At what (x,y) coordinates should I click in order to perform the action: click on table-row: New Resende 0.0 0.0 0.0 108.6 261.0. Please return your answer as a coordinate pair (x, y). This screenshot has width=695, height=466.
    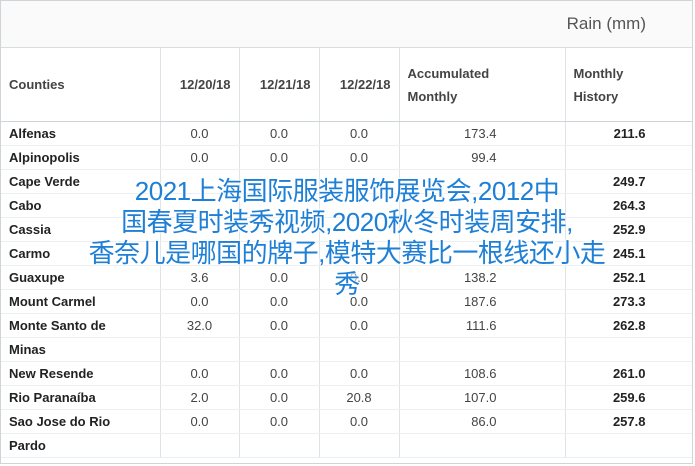
    Looking at the image, I should click on (346, 373).